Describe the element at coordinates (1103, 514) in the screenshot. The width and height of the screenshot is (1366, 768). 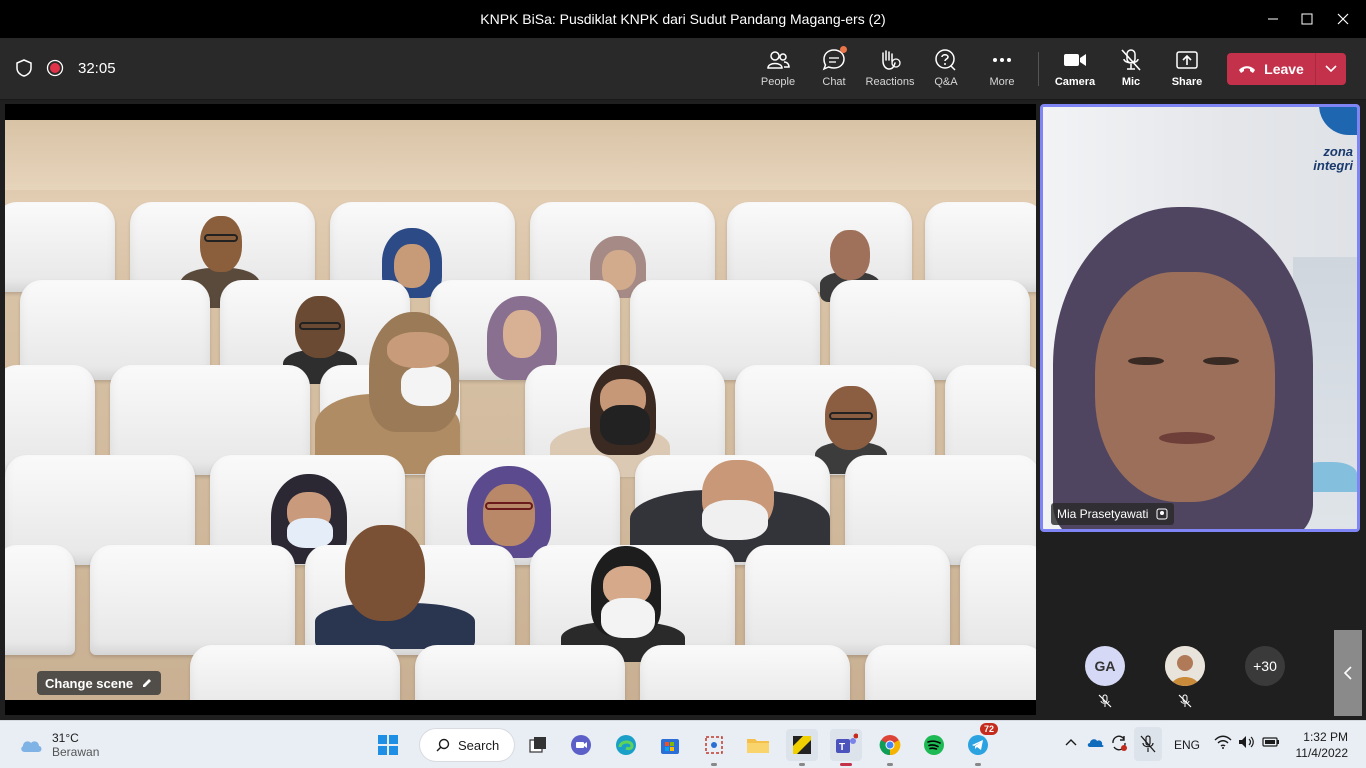
I see `participant-name: Mia Prasetyawati` at that location.